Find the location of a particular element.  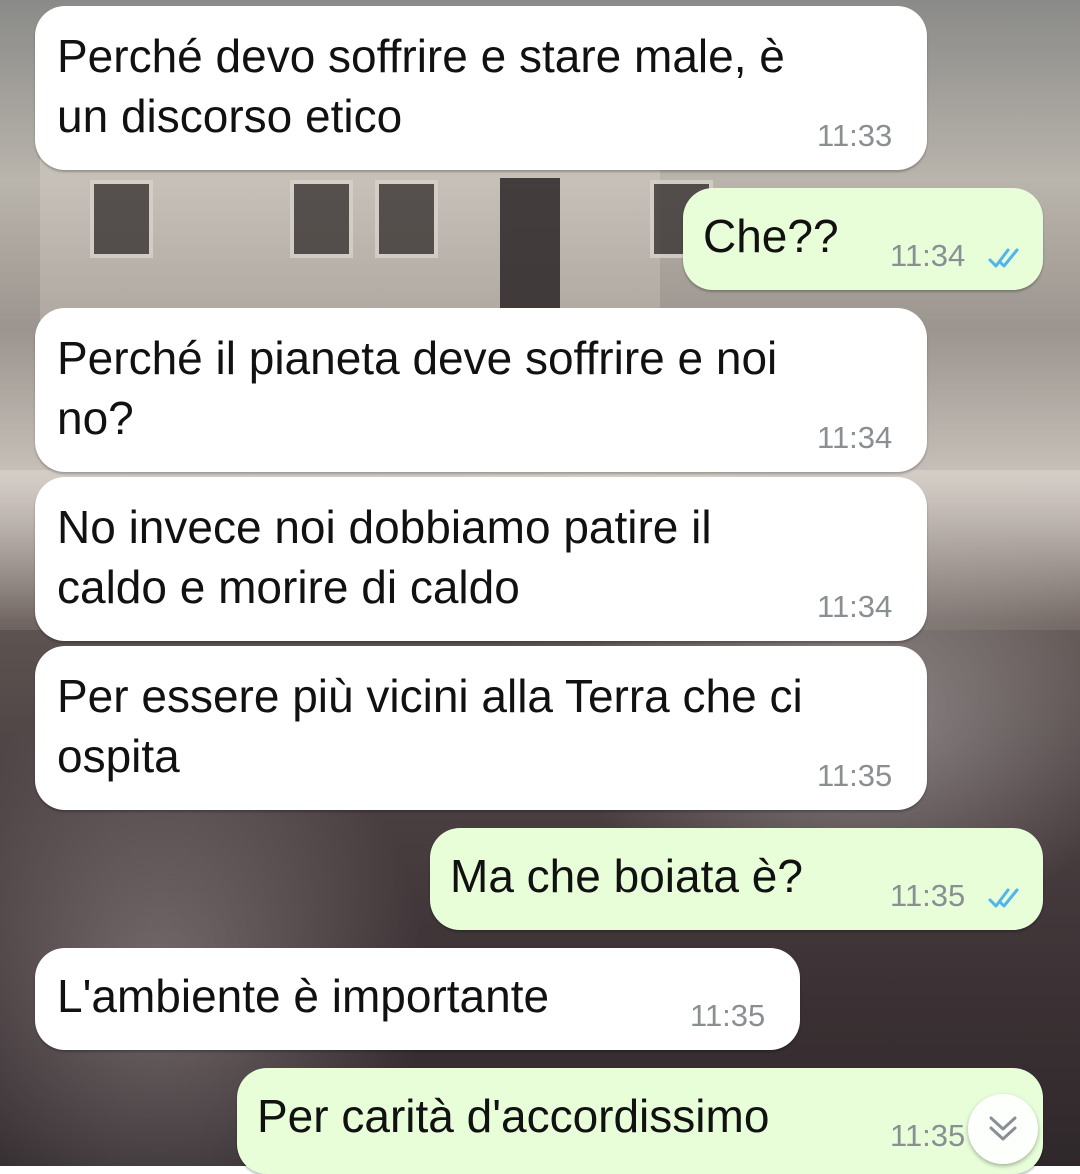

chevron-double-down-icon is located at coordinates (1003, 1128).